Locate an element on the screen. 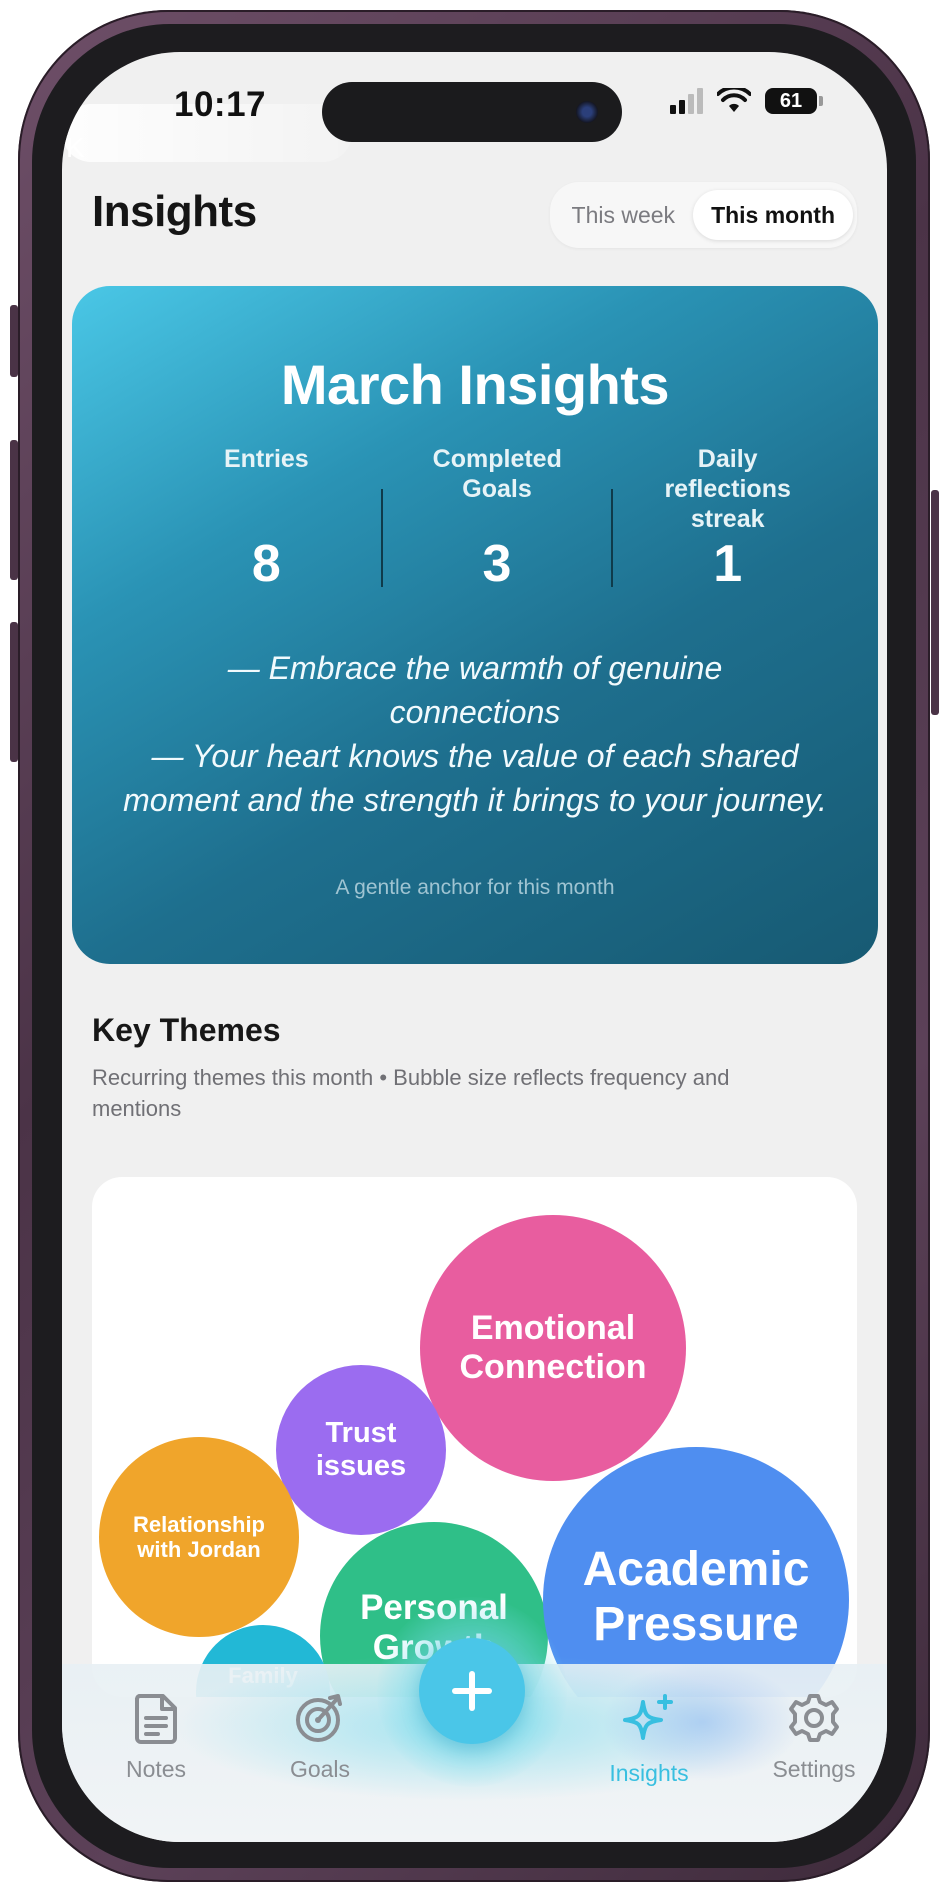  tab-label: Notes is located at coordinates (156, 1769).